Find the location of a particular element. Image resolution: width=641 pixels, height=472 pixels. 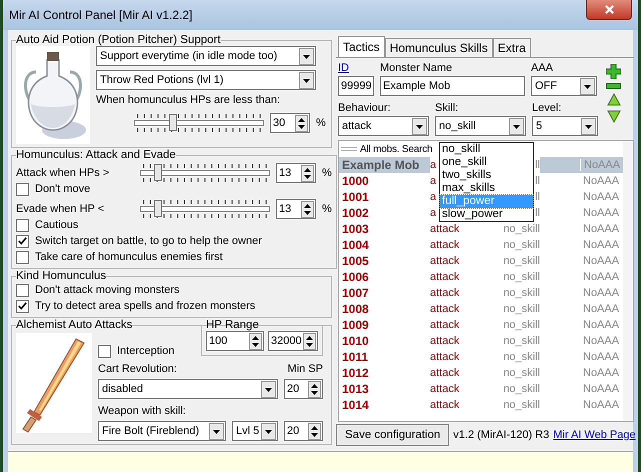

table-cell: 1011 is located at coordinates (384, 357).